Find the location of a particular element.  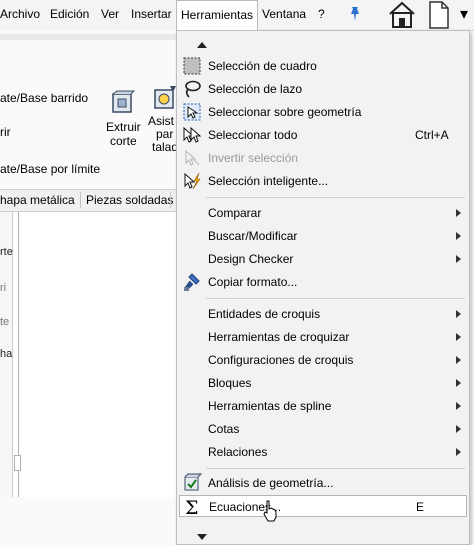

ribbon-label-2: rir is located at coordinates (5, 132).